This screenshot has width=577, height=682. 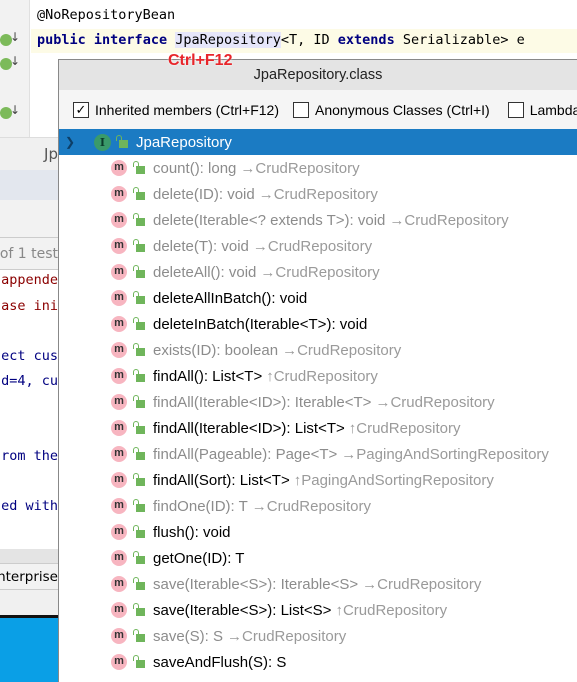 What do you see at coordinates (459, 40) in the screenshot?
I see `code: Serializable> e` at bounding box center [459, 40].